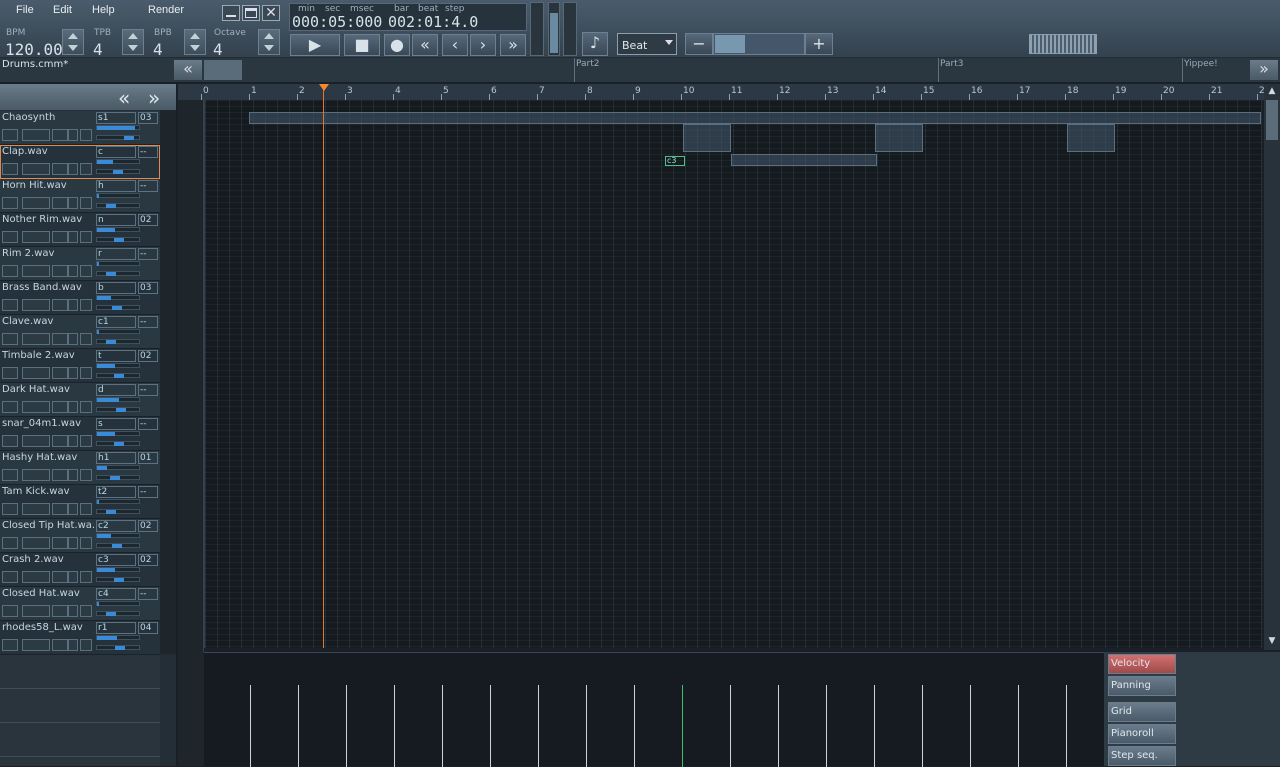 This screenshot has width=1280, height=767. I want to click on step-back-button: ‹, so click(455, 45).